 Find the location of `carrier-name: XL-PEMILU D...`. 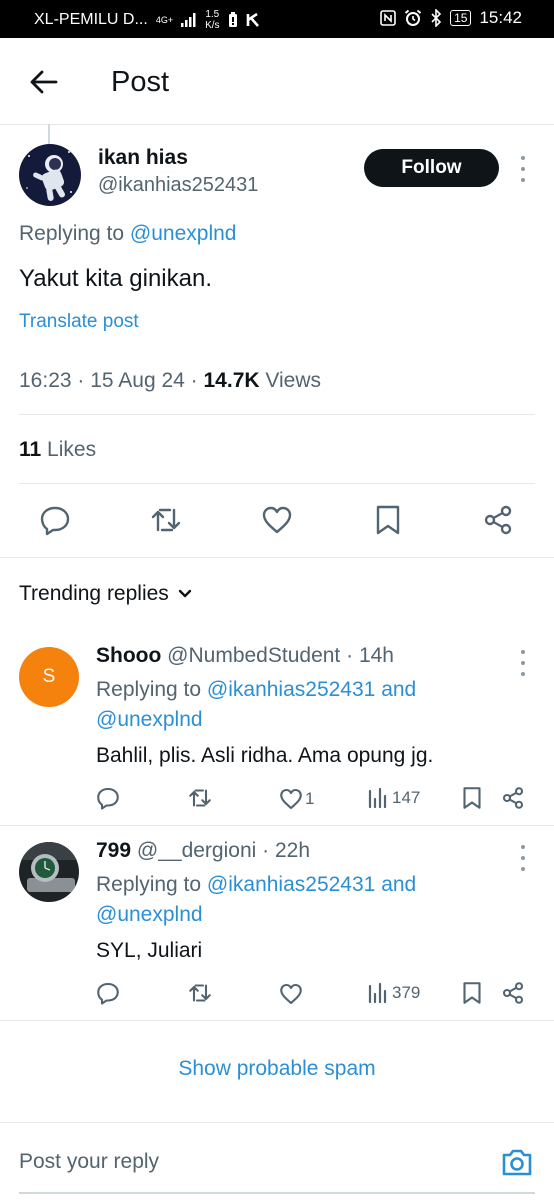

carrier-name: XL-PEMILU D... is located at coordinates (91, 19).